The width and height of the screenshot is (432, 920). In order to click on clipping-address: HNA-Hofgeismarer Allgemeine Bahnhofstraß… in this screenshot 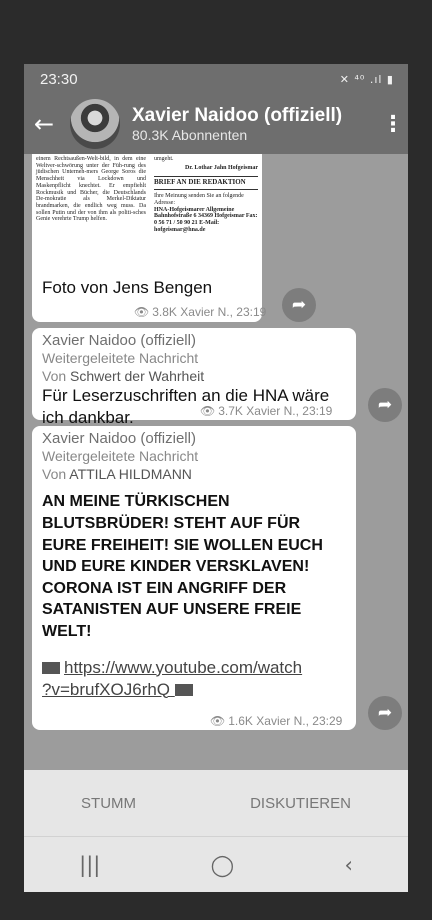, I will do `click(206, 219)`.